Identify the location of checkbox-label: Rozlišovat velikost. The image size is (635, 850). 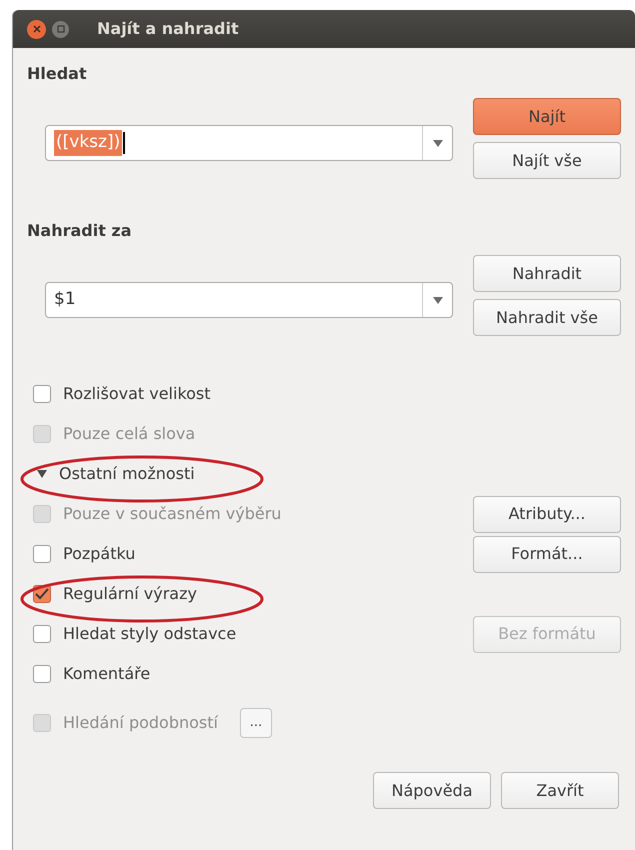
(137, 394).